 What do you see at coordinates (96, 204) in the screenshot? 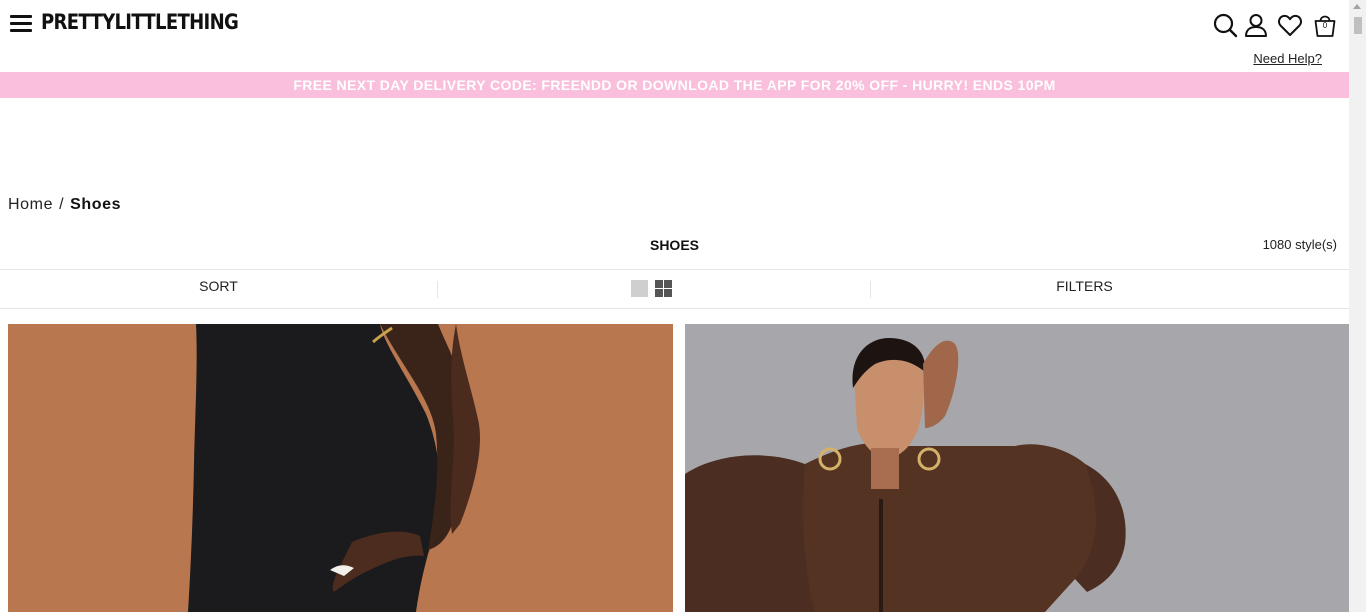
I see `breadcrumb-current: Shoes` at bounding box center [96, 204].